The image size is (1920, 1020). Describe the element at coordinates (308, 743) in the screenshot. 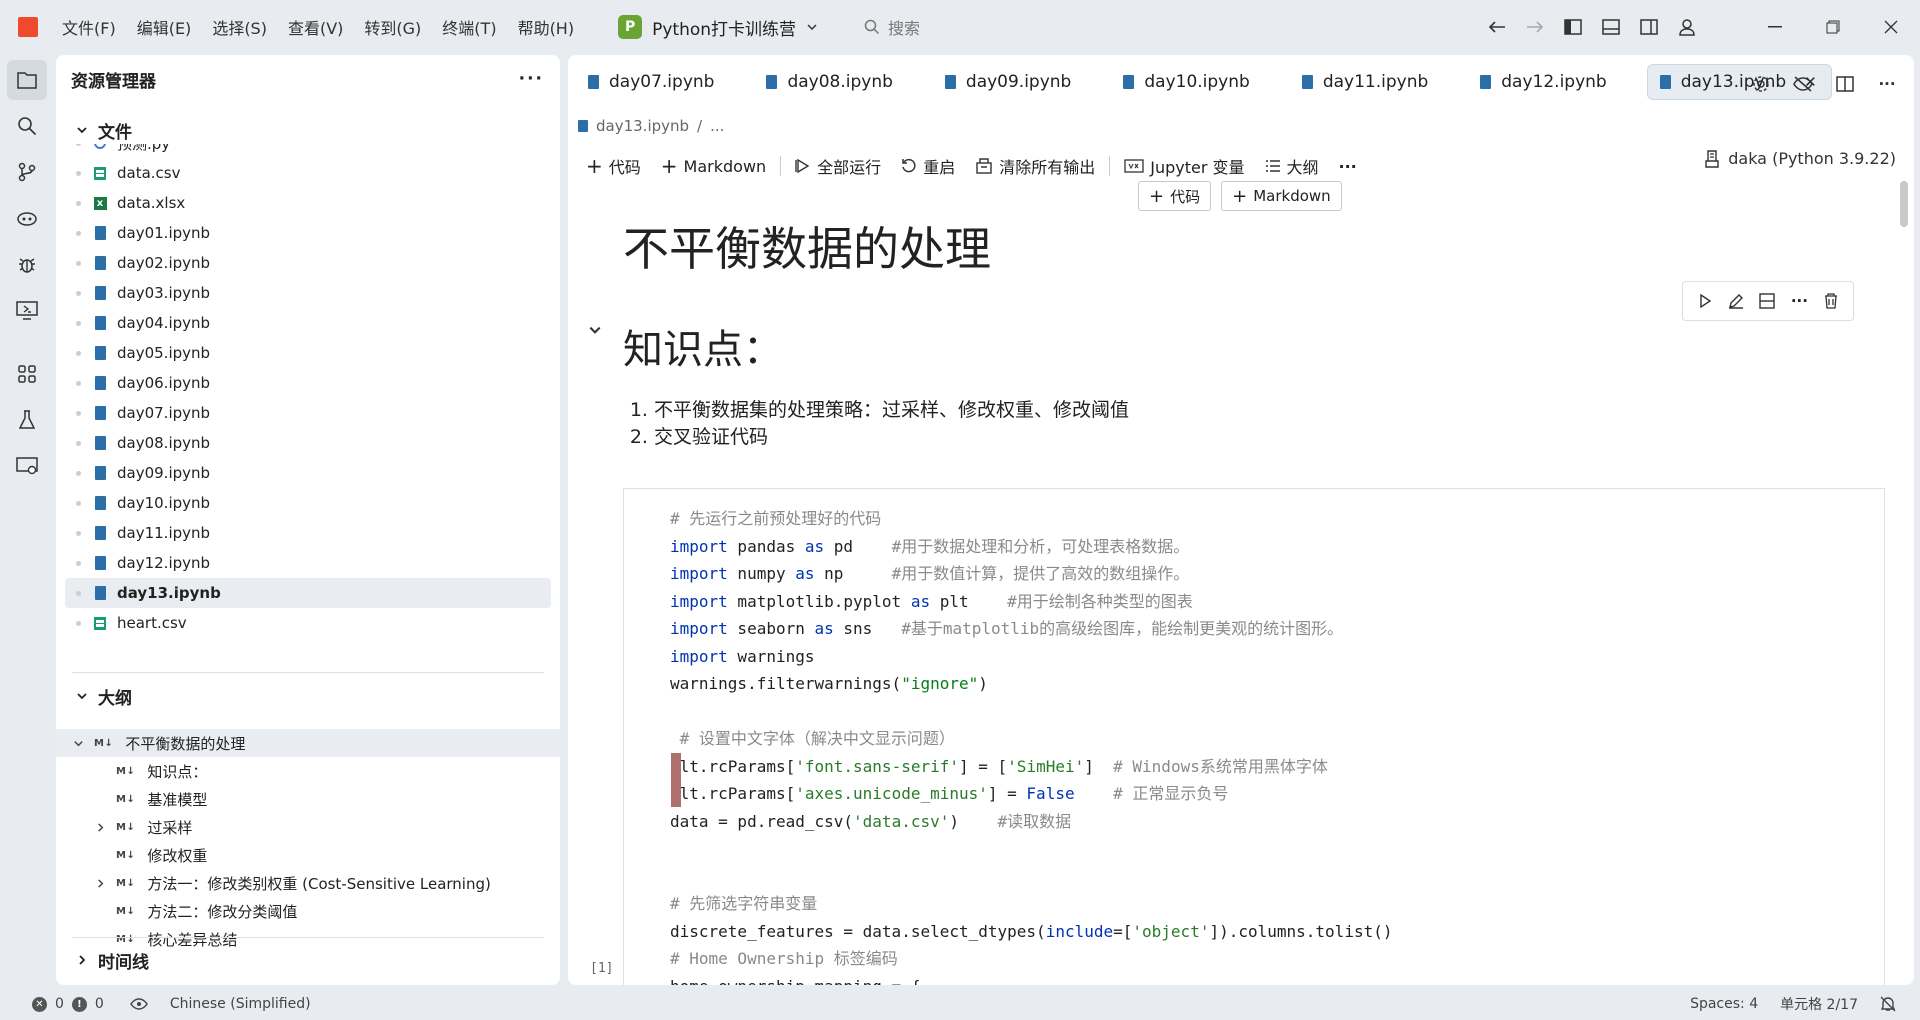

I see `outline-item: M↓ 不平衡数据的处理` at that location.